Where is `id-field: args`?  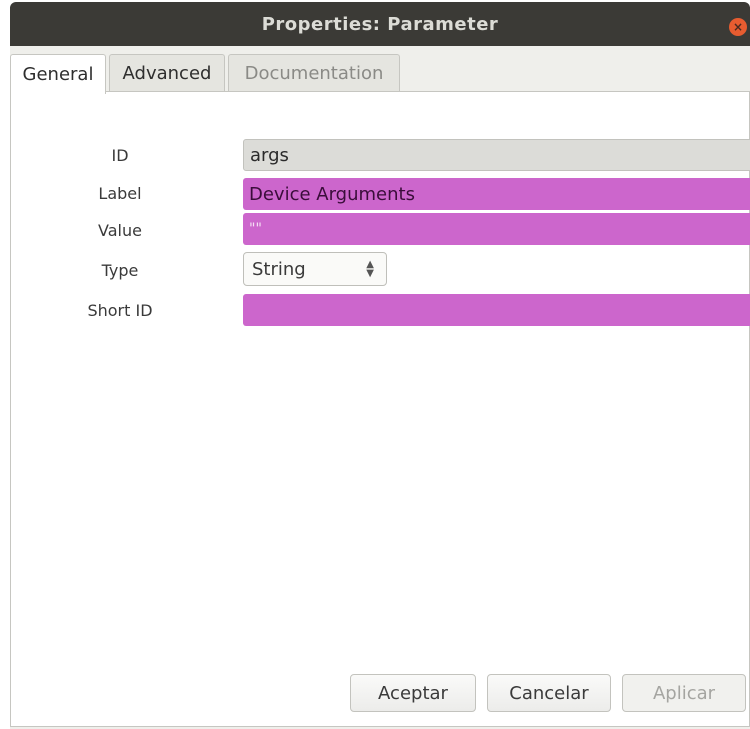
id-field: args is located at coordinates (496, 155).